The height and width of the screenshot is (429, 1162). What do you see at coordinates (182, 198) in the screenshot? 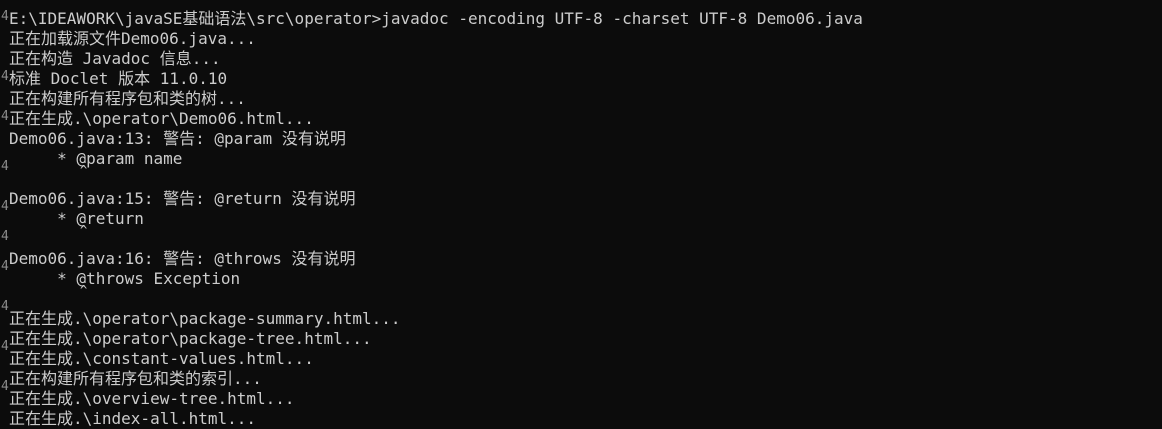
I see `warning-line: Demo06.java:15: 警告: @return 没有说明` at bounding box center [182, 198].